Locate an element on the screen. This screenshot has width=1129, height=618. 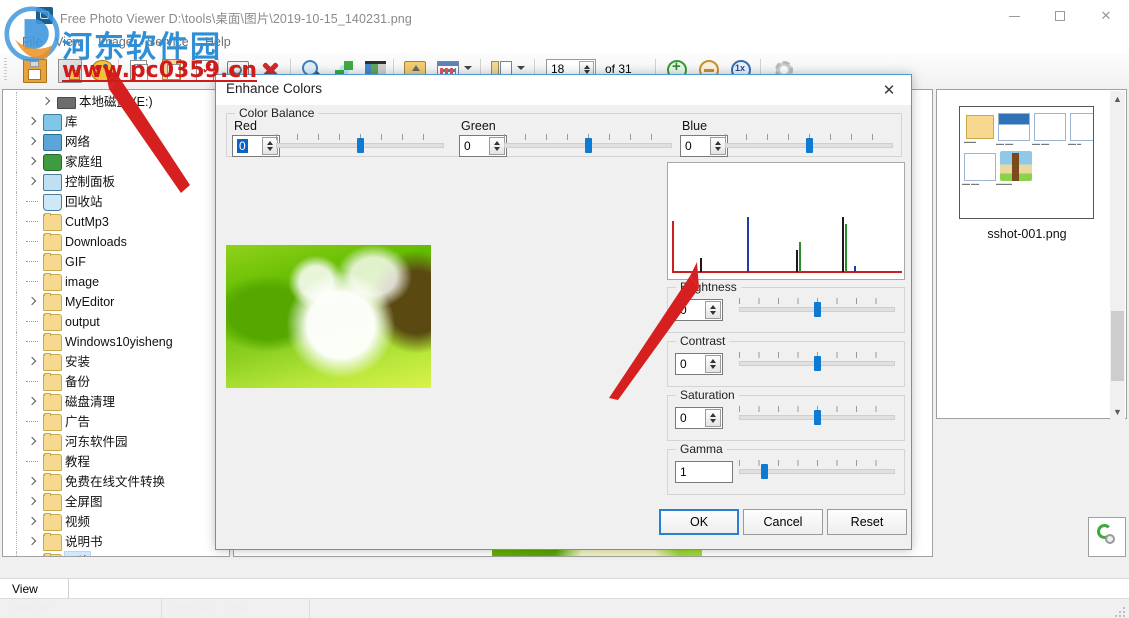
contrast-slider is located at coordinates (817, 363).